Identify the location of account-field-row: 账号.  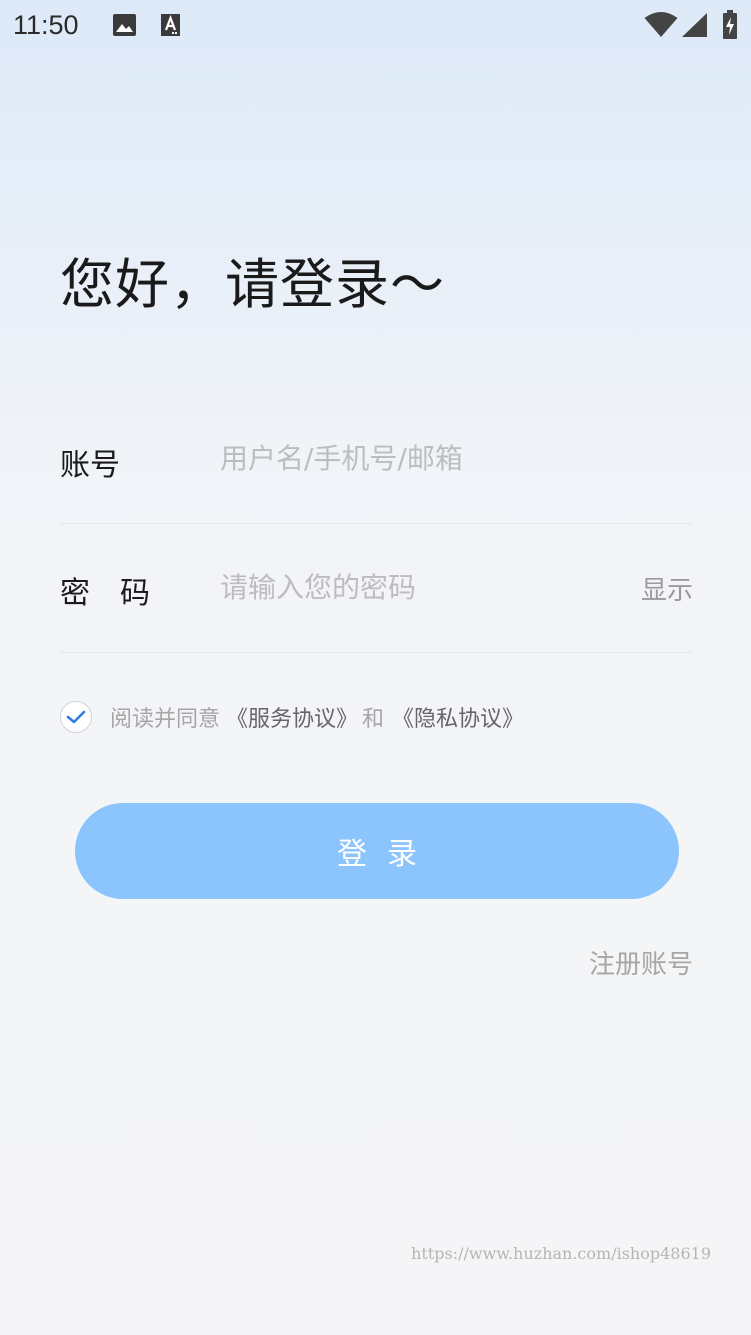
(376, 459).